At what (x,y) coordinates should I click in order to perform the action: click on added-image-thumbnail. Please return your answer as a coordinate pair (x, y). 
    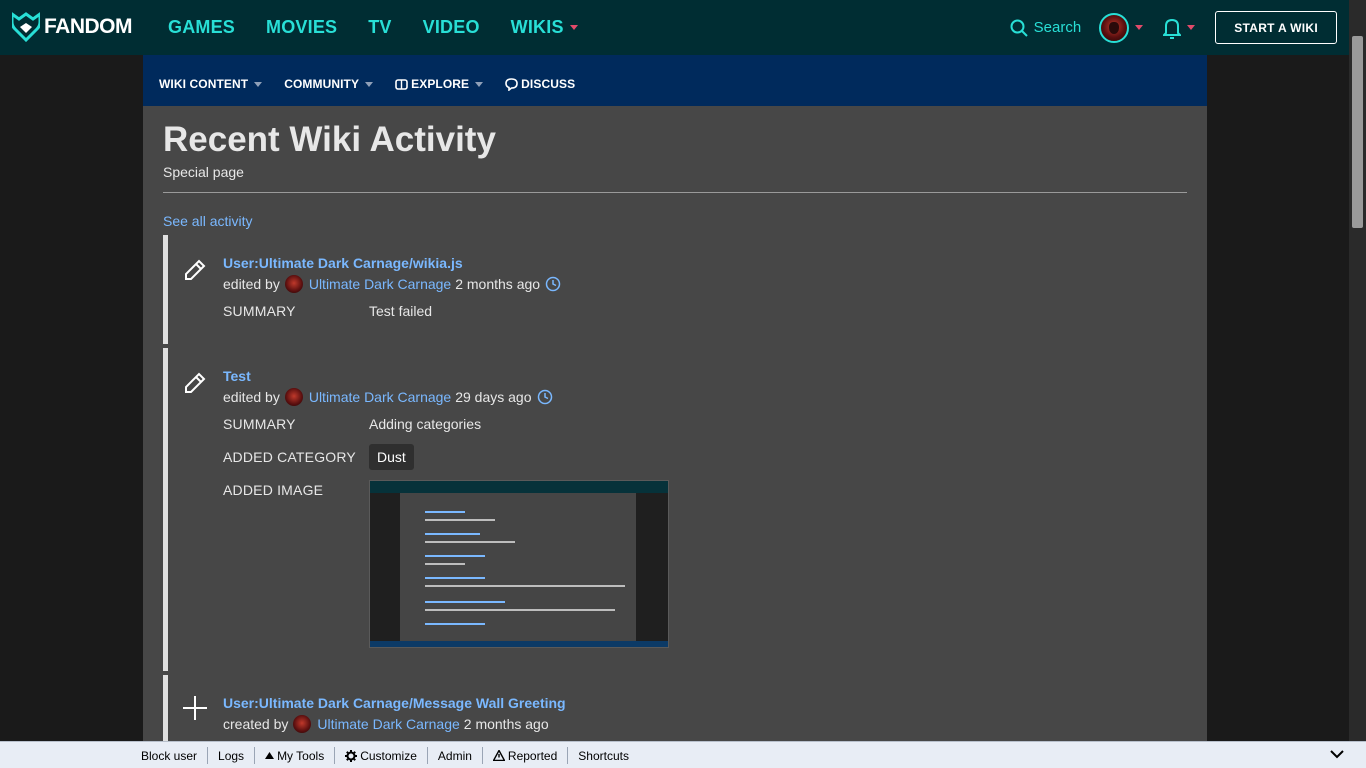
    Looking at the image, I should click on (519, 564).